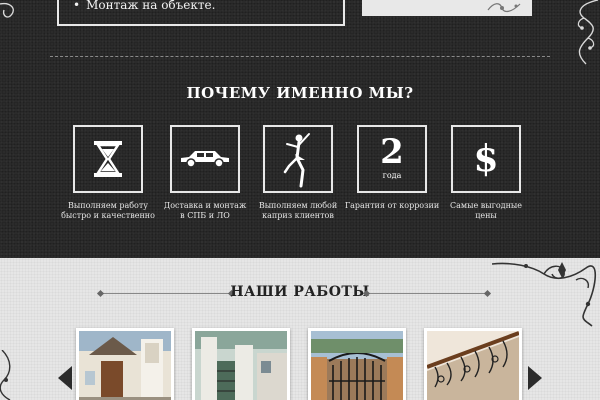  I want to click on warranty-unit: года, so click(392, 175).